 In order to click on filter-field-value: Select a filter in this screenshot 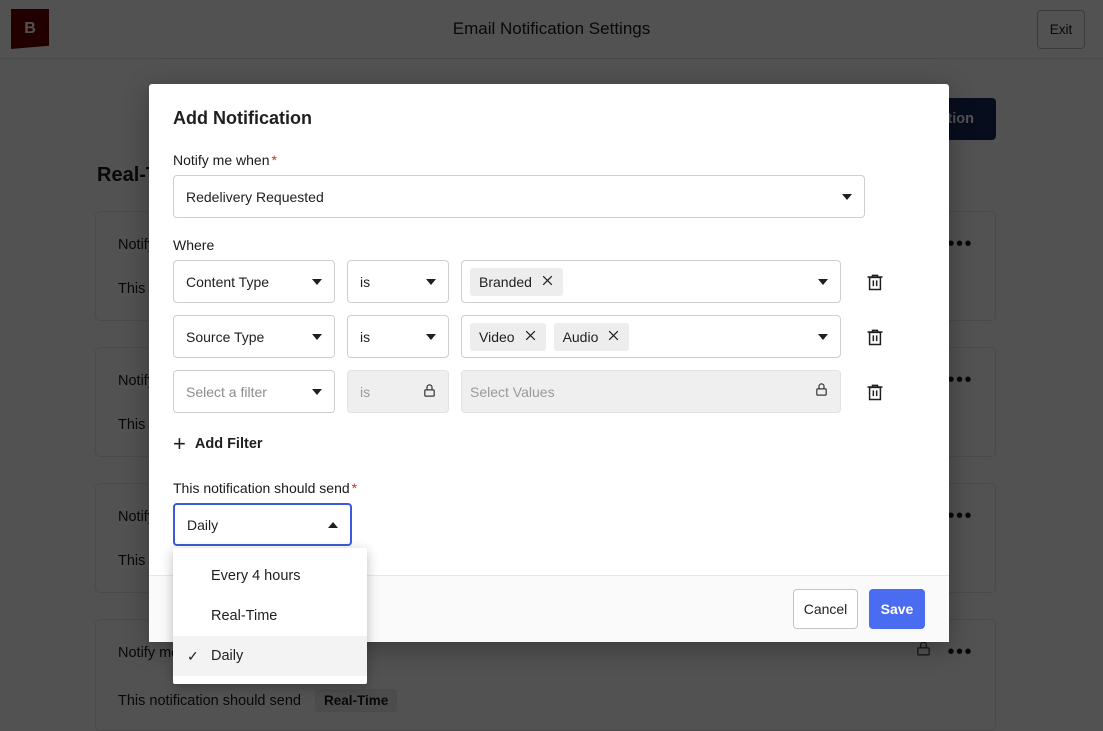, I will do `click(226, 391)`.